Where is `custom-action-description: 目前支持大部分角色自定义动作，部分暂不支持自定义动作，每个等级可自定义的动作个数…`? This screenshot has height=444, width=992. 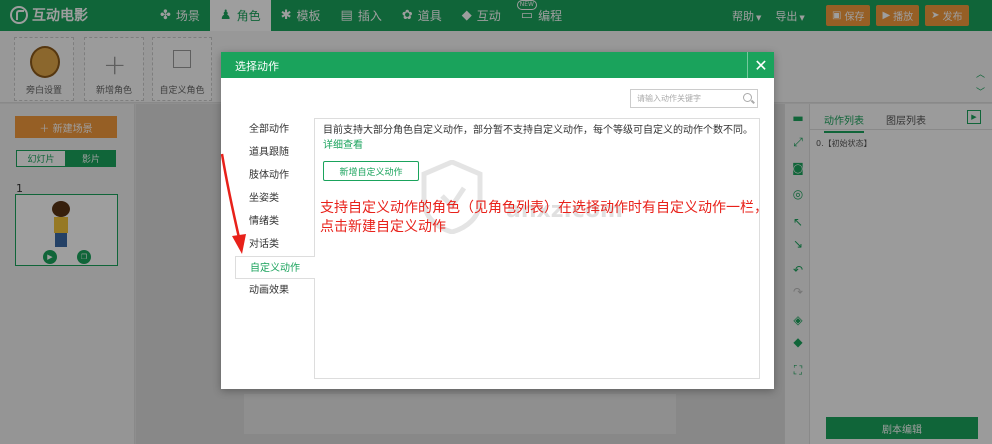
custom-action-description: 目前支持大部分角色自定义动作，部分暂不支持自定义动作，每个等级可自定义的动作个数… is located at coordinates (539, 138).